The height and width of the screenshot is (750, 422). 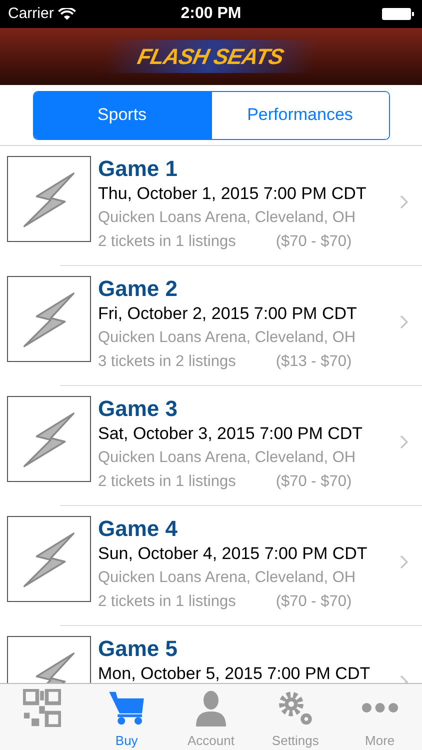 What do you see at coordinates (138, 649) in the screenshot?
I see `event-title: Game 5` at bounding box center [138, 649].